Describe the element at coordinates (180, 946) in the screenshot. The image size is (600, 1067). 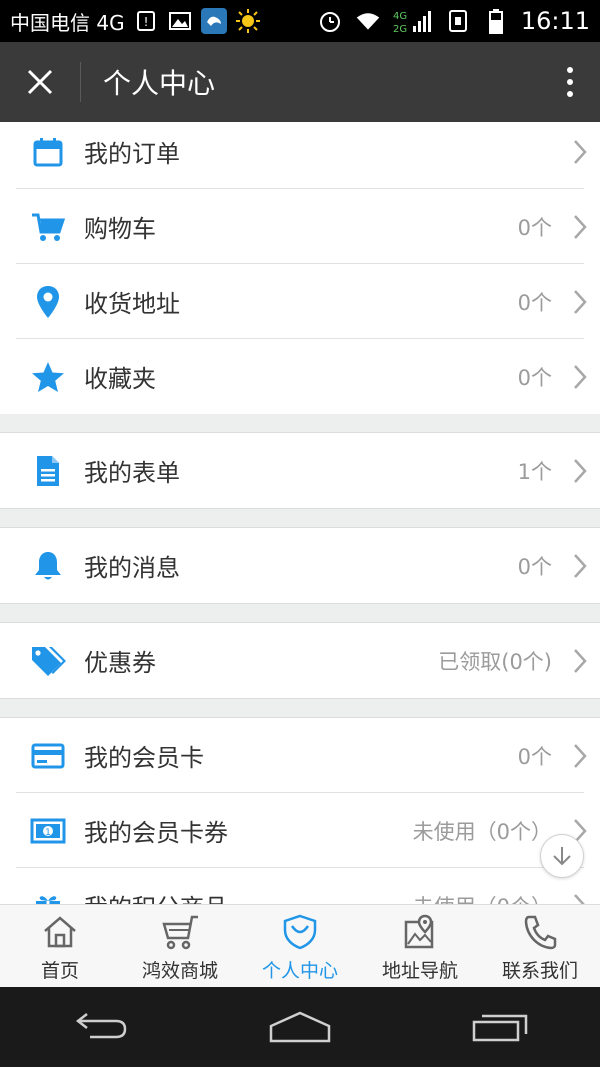
I see `tab-mall: 鸿效商城` at that location.